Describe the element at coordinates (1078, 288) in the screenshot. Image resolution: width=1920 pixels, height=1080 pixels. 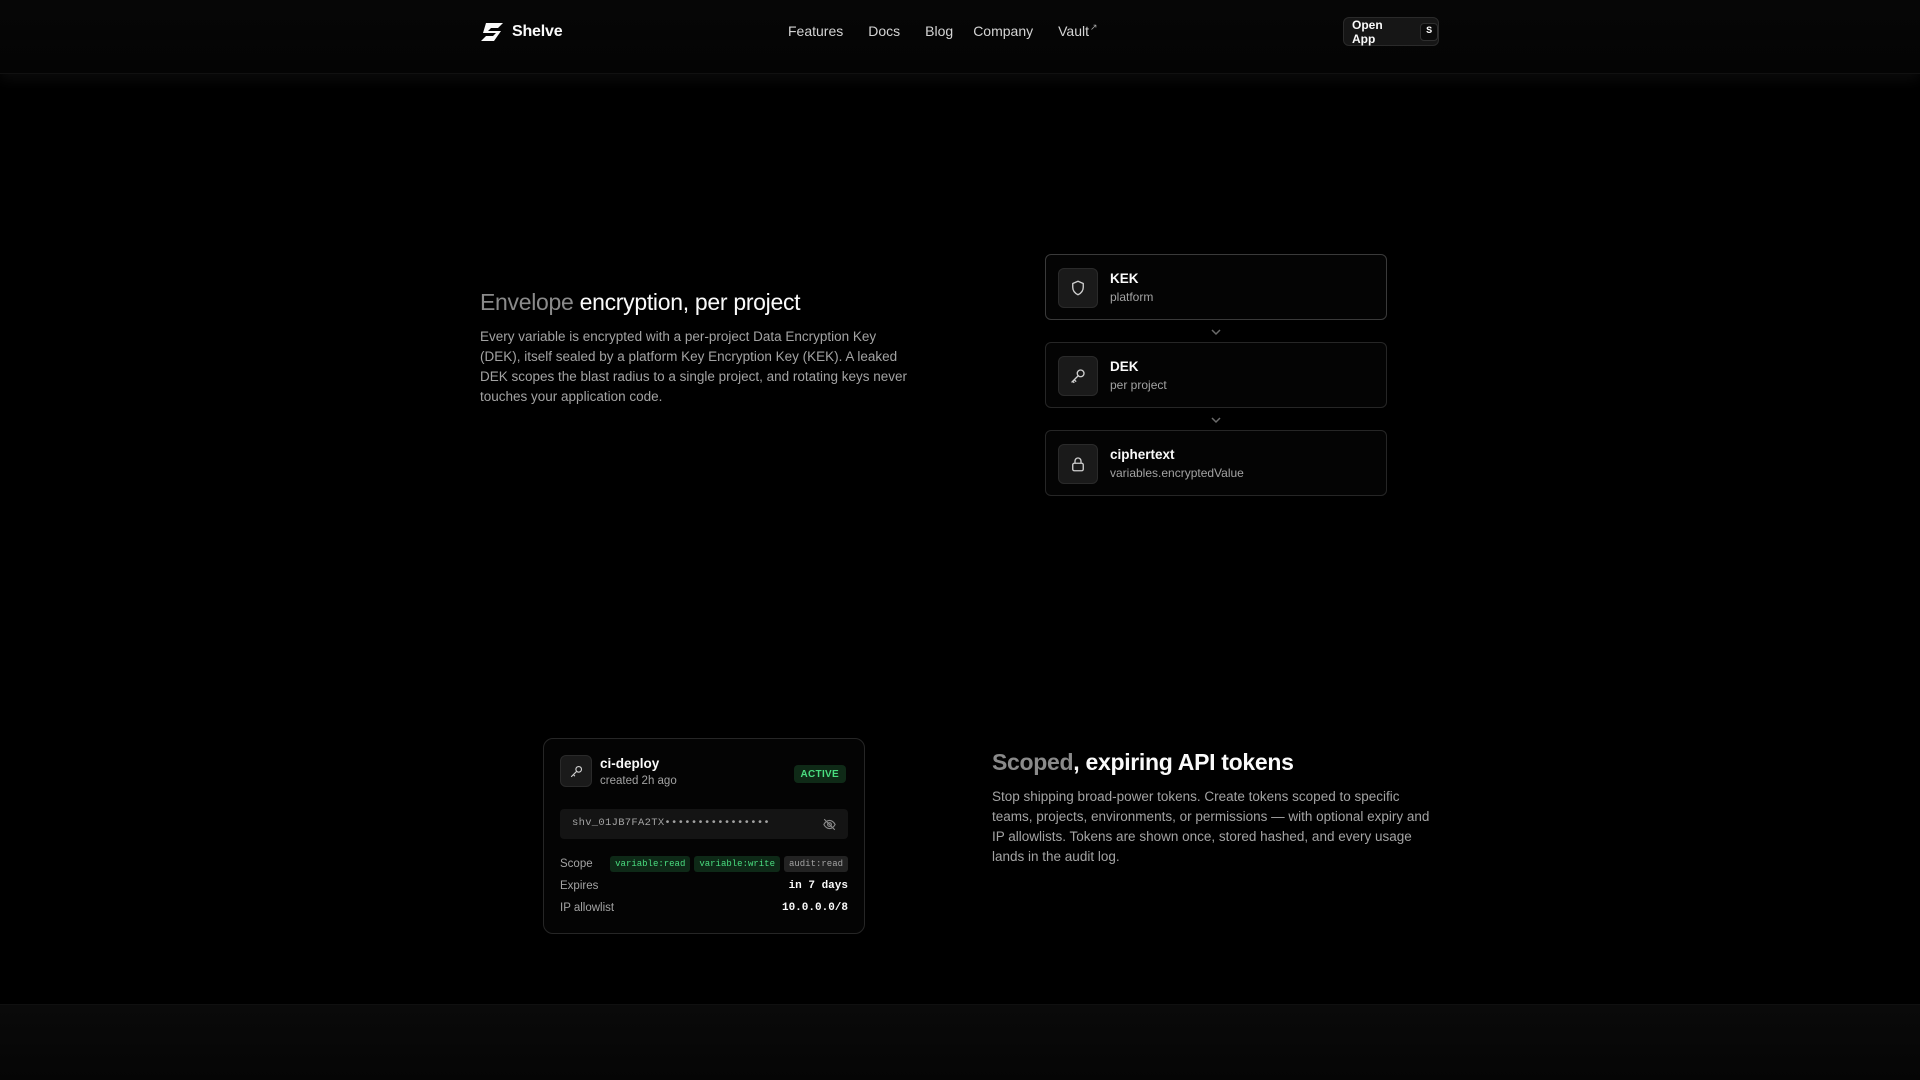
I see `shield-icon` at that location.